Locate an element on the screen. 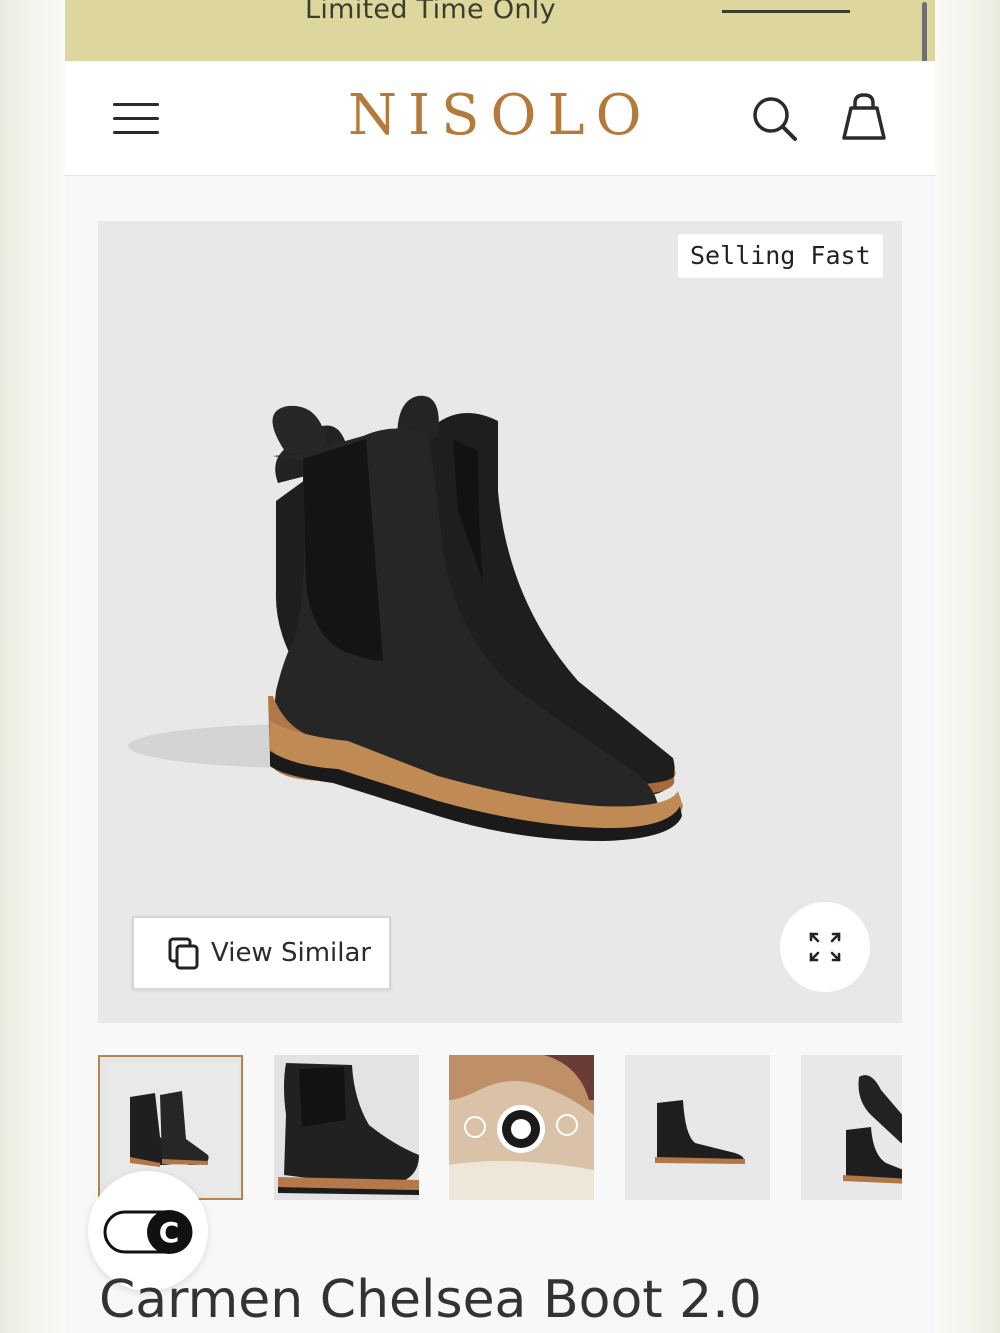 The height and width of the screenshot is (1333, 1000). brand-logo: NISOLO is located at coordinates (500, 115).